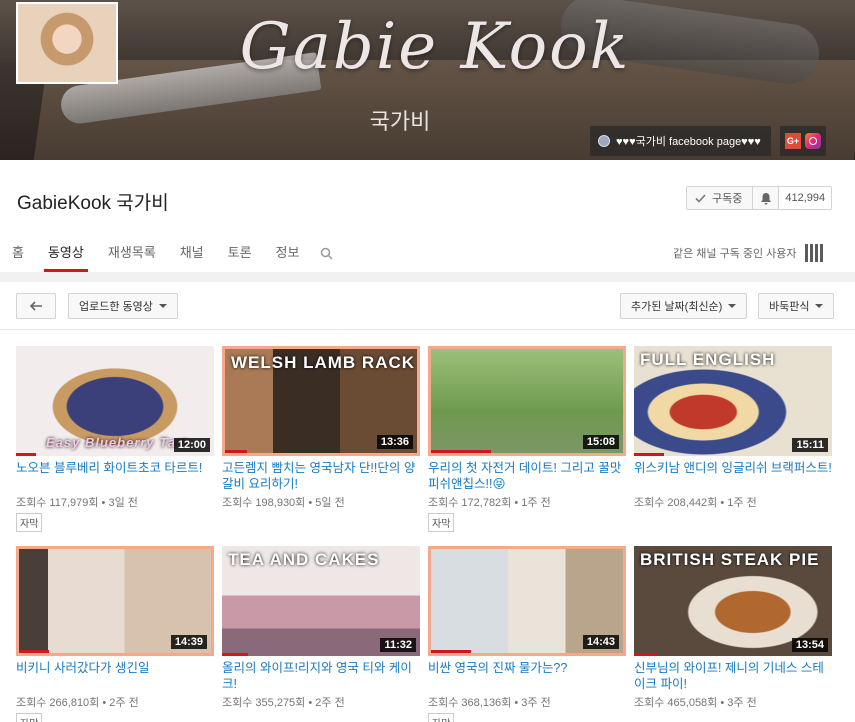 This screenshot has width=855, height=722. Describe the element at coordinates (321, 476) in the screenshot. I see `video-title: 고든렘지 빰치는 영국남자 단!!단의 양갈비 요리하기!` at that location.